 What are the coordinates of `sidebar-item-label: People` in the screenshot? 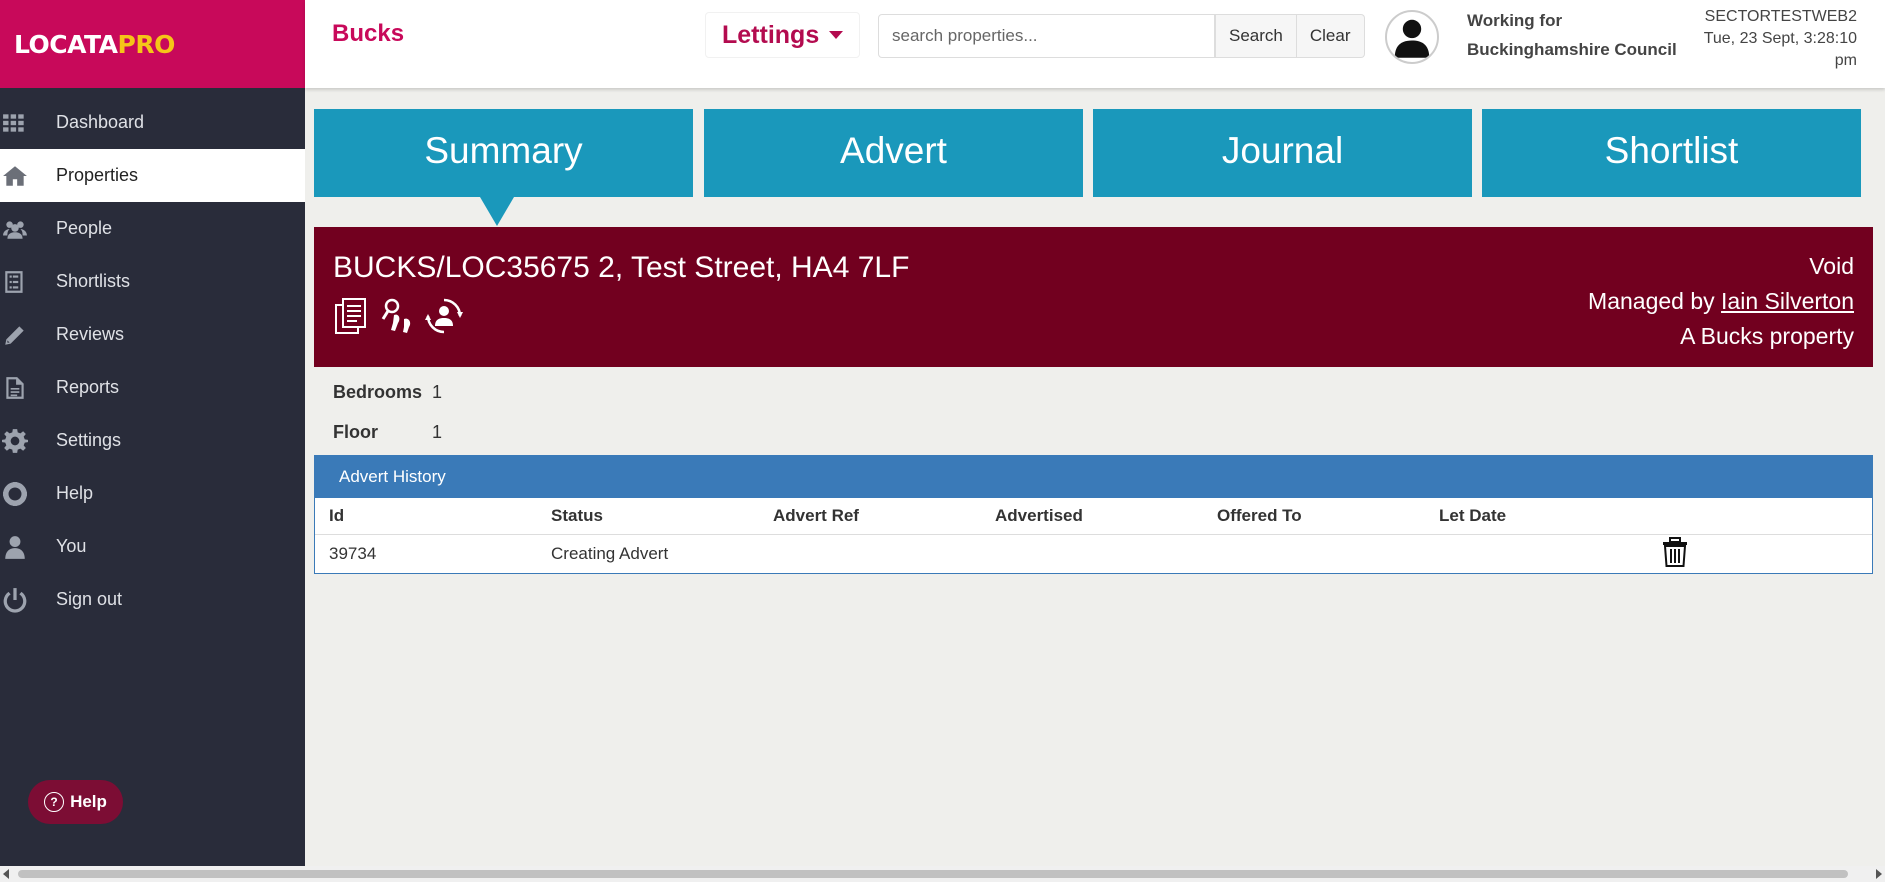 It's located at (84, 228).